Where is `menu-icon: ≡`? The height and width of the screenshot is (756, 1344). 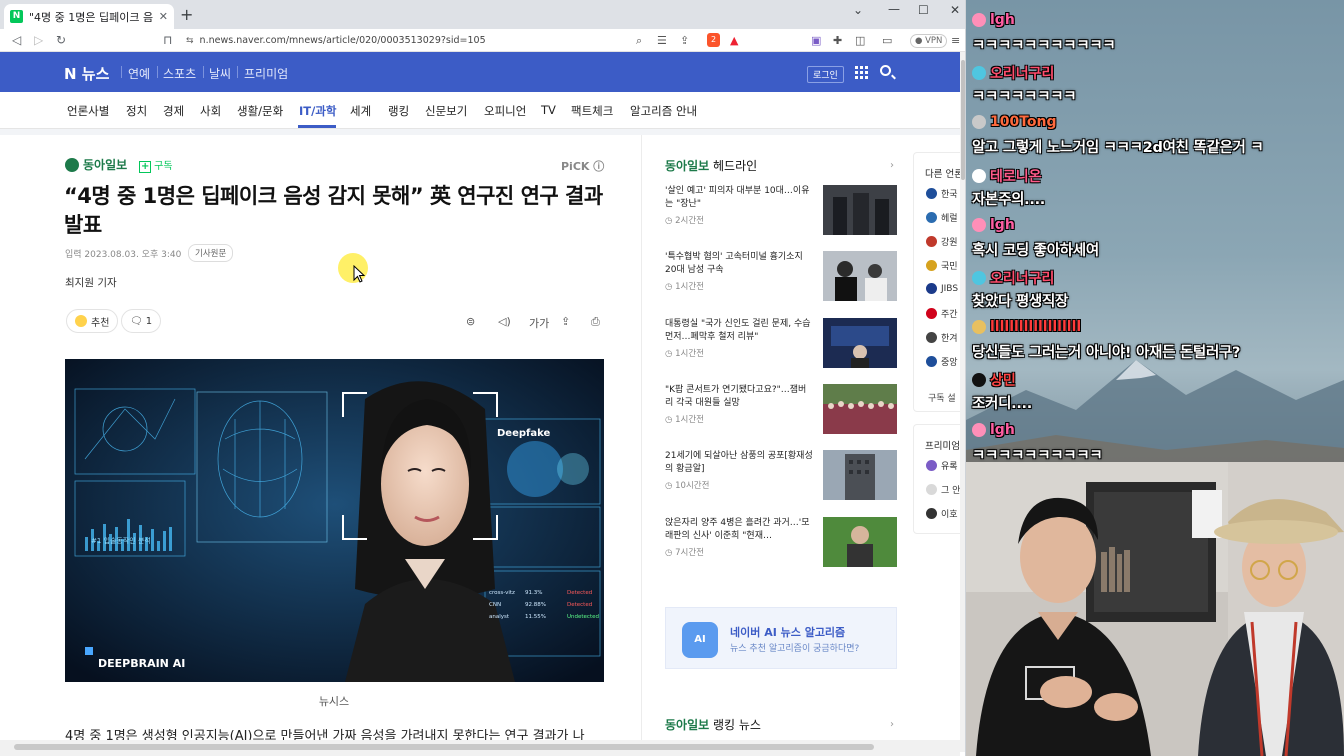 menu-icon: ≡ is located at coordinates (955, 40).